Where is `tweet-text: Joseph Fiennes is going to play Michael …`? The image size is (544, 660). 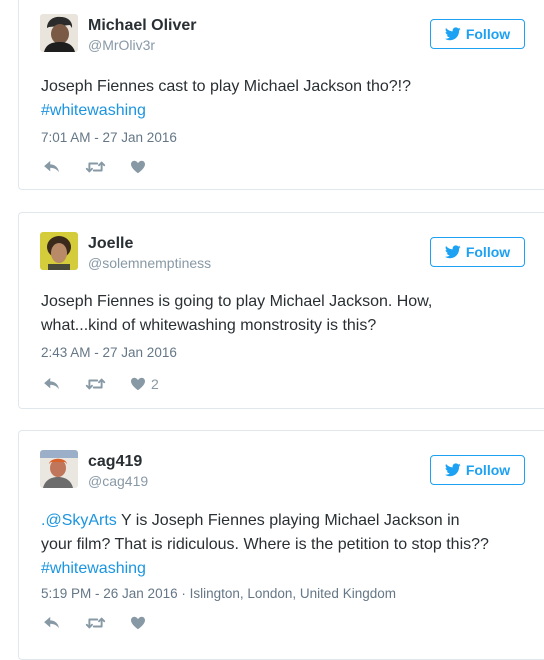
tweet-text: Joseph Fiennes is going to play Michael … is located at coordinates (290, 314).